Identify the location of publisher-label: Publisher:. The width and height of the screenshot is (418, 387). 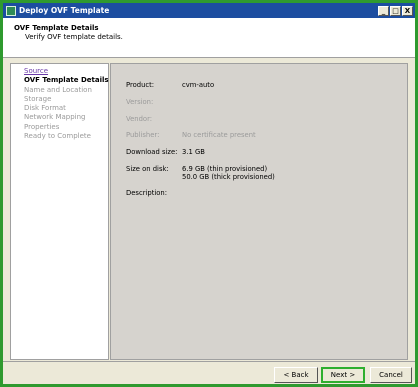
(143, 135).